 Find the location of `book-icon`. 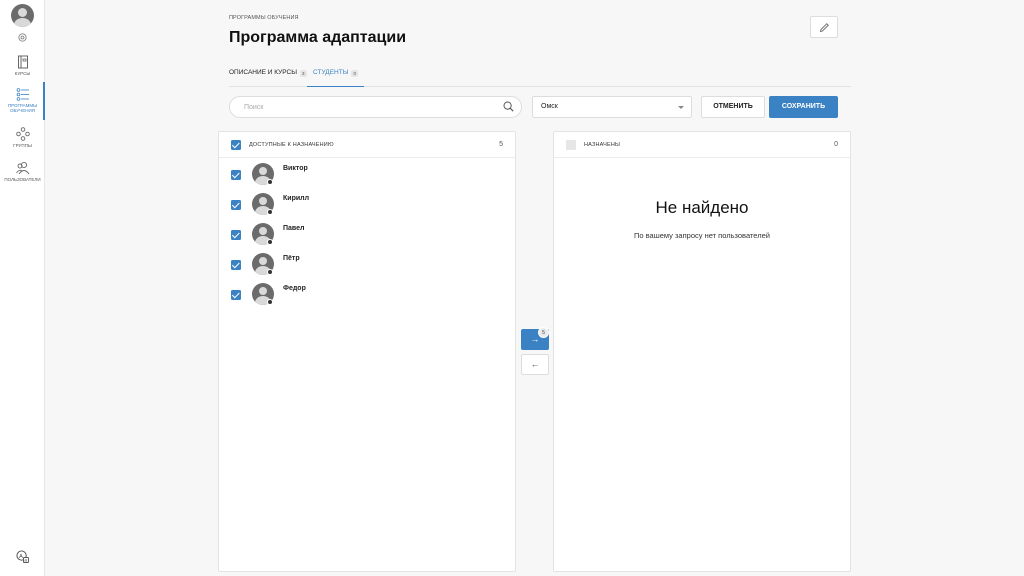

book-icon is located at coordinates (22, 62).